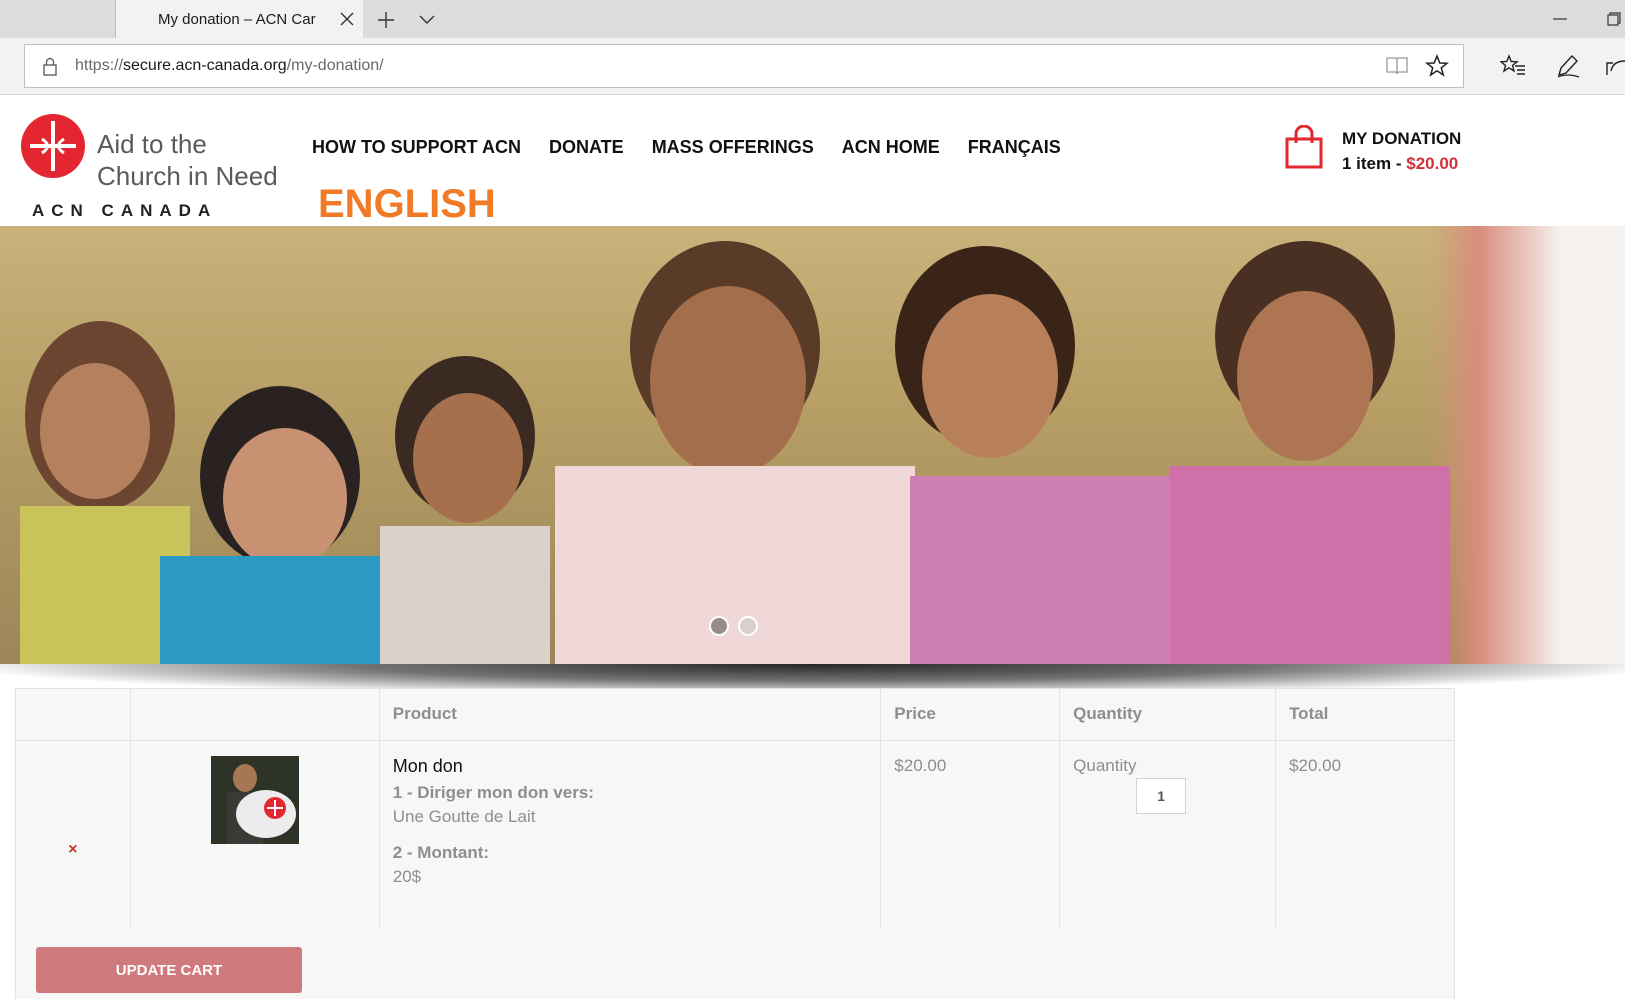 The height and width of the screenshot is (999, 1625). Describe the element at coordinates (335, 65) in the screenshot. I see `url-path: /my-donation/` at that location.